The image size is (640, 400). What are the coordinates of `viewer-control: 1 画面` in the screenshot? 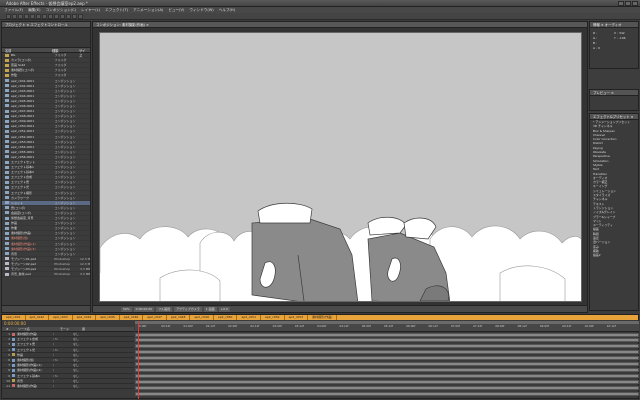 It's located at (210, 309).